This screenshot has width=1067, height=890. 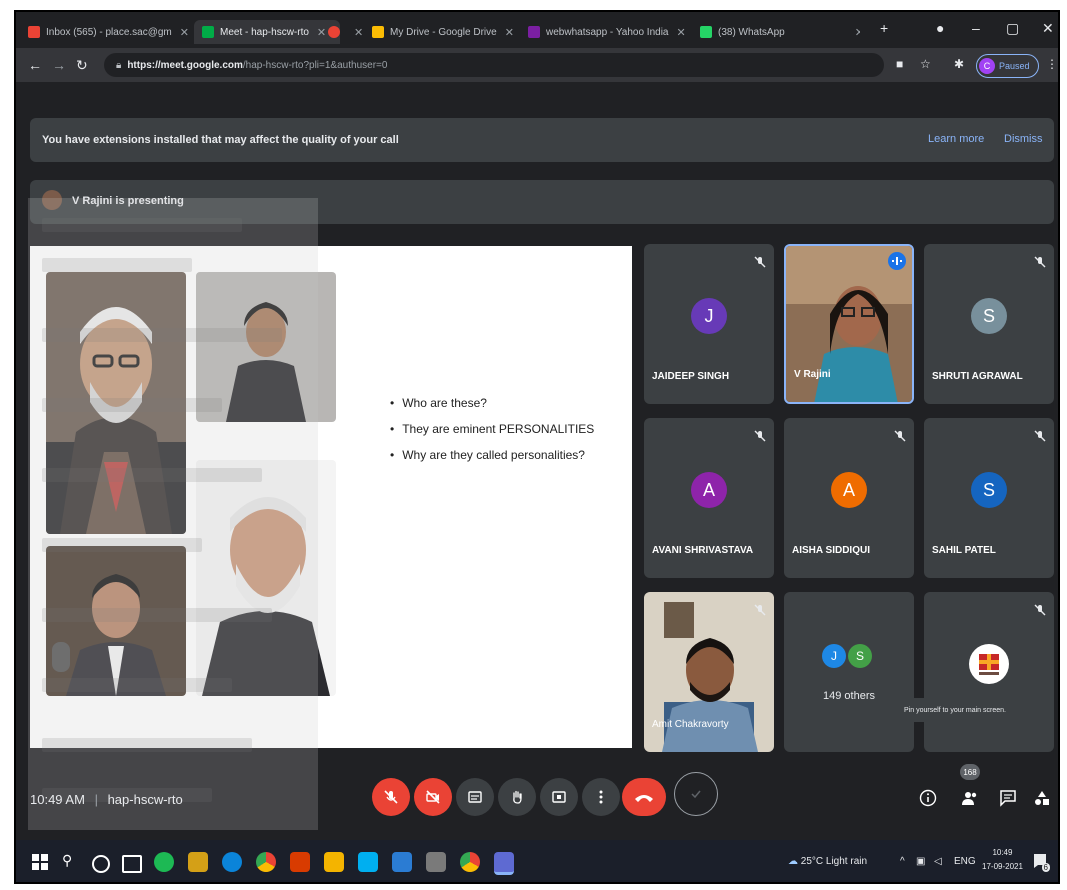 I want to click on present-screen-icon, so click(x=559, y=797).